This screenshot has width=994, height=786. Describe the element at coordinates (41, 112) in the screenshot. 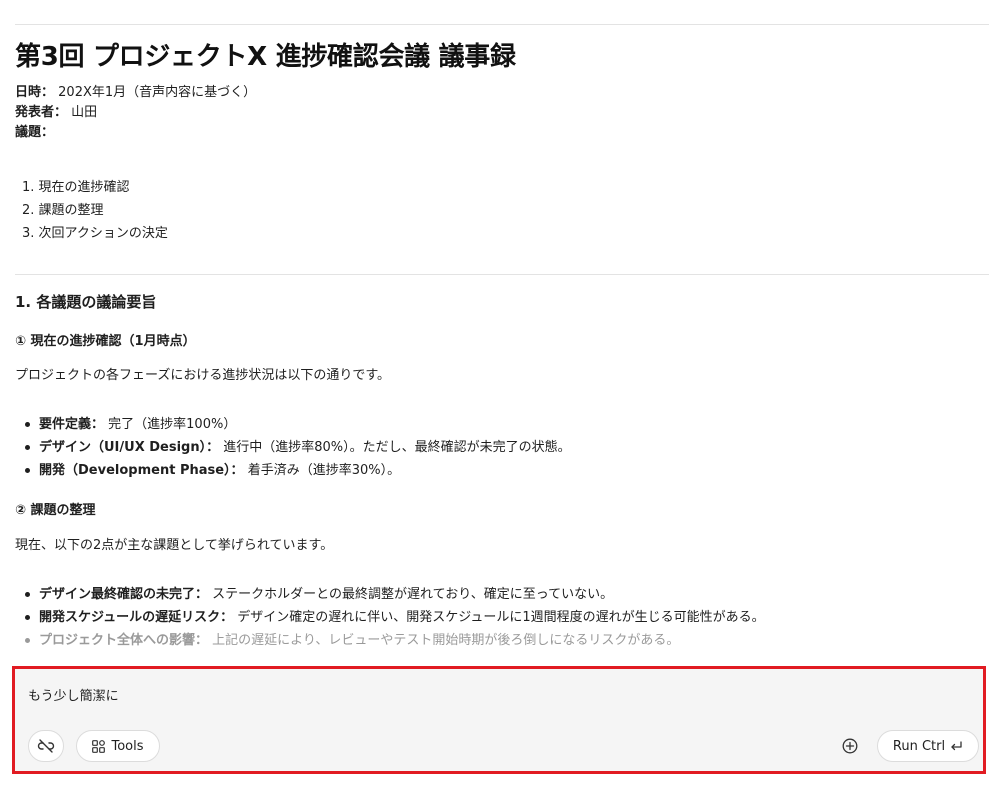

I see `meta-presenter-label: 発表者：` at that location.